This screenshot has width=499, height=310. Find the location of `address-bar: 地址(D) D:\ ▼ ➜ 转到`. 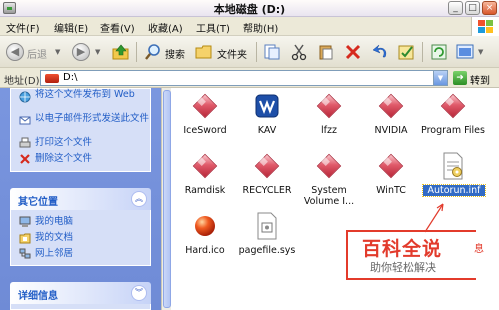

address-bar: 地址(D) D:\ ▼ ➜ 转到 is located at coordinates (249, 78).